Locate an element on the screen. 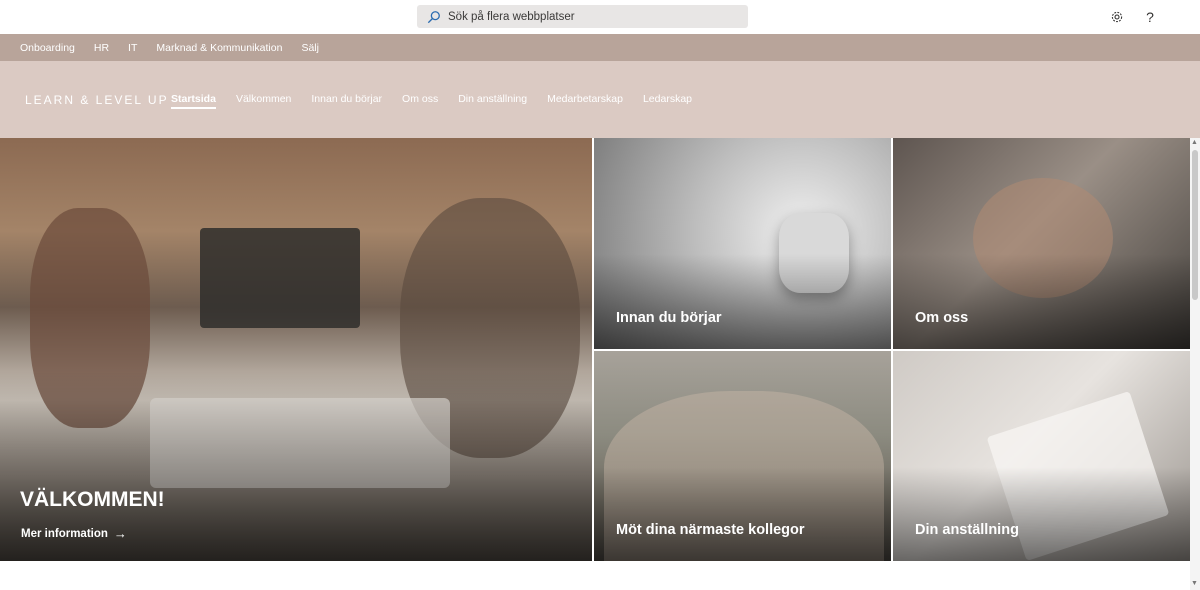 The width and height of the screenshot is (1200, 590). nav-valkommen: Välkommen is located at coordinates (263, 101).